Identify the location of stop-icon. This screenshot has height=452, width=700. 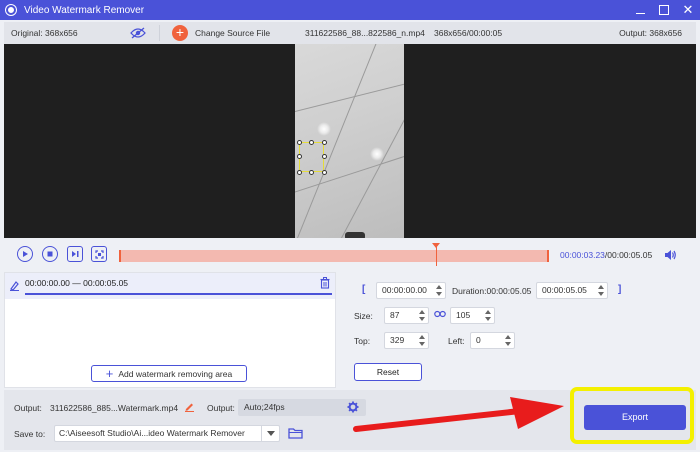
(50, 254).